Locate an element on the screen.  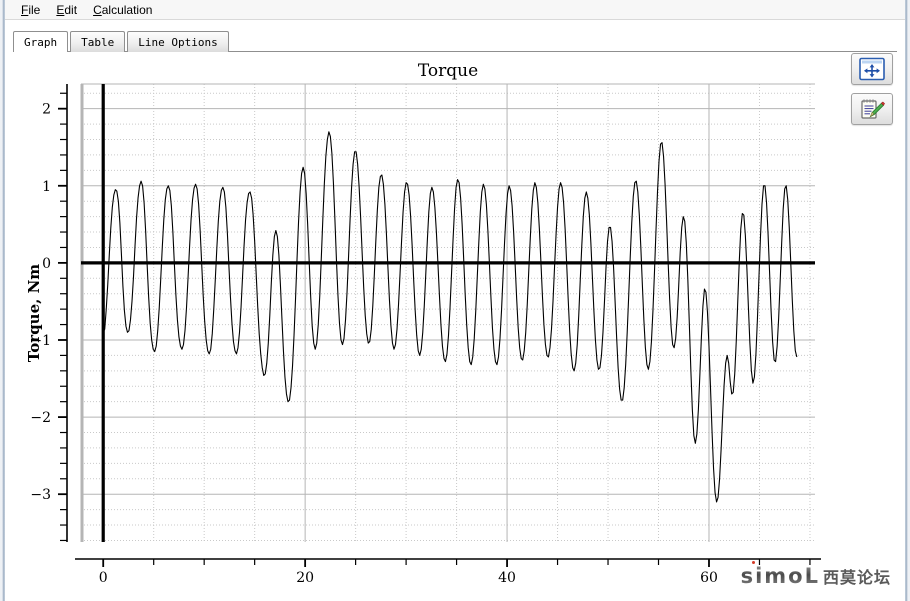
tab-line-options-label: Line Options is located at coordinates (178, 42).